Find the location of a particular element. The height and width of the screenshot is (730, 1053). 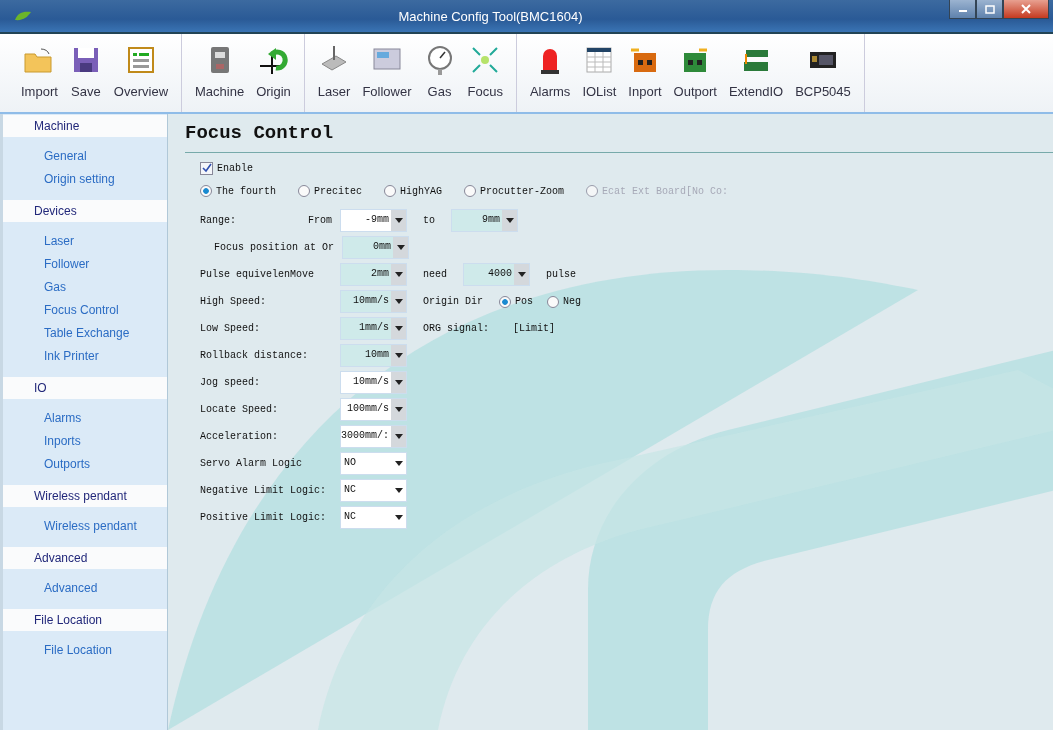

field-text: need is located at coordinates (435, 274).